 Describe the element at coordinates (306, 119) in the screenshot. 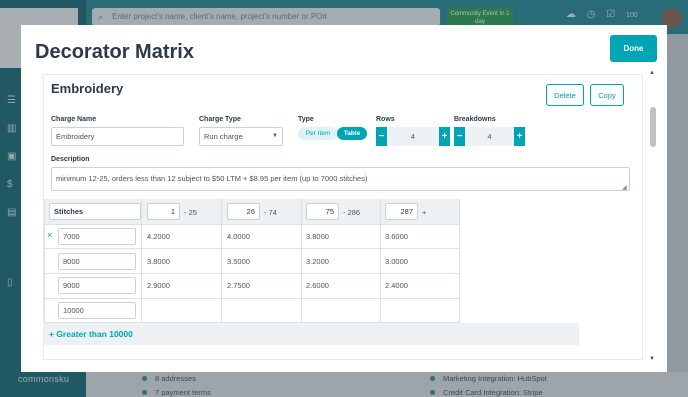

I see `type-label: Type` at that location.